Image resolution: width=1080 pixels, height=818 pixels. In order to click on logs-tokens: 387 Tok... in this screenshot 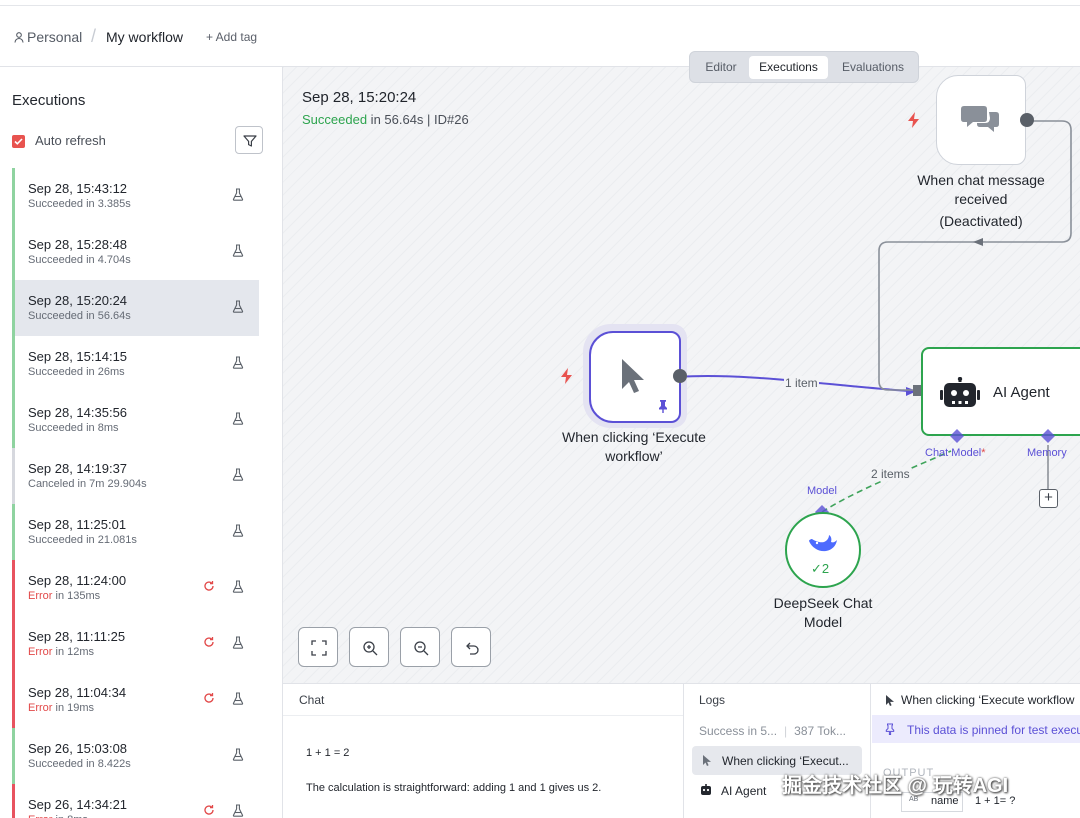, I will do `click(820, 731)`.